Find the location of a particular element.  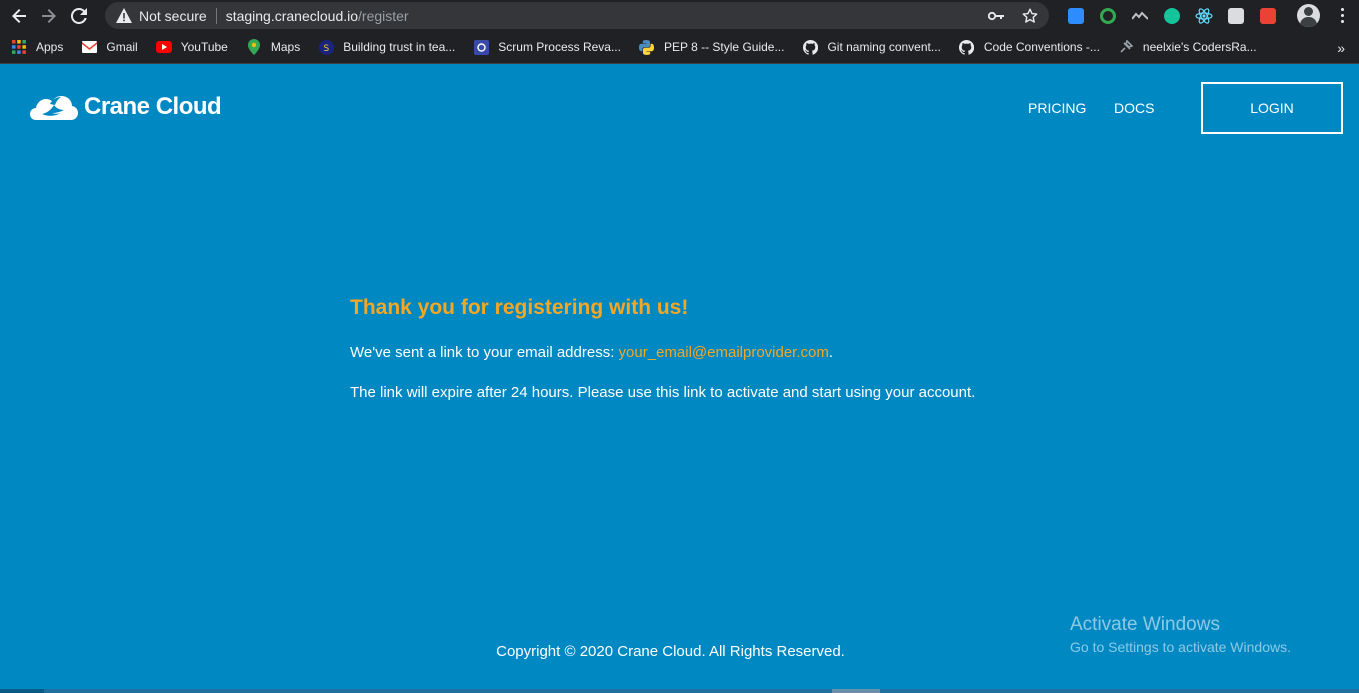

bookmark-label: YouTube is located at coordinates (204, 47).